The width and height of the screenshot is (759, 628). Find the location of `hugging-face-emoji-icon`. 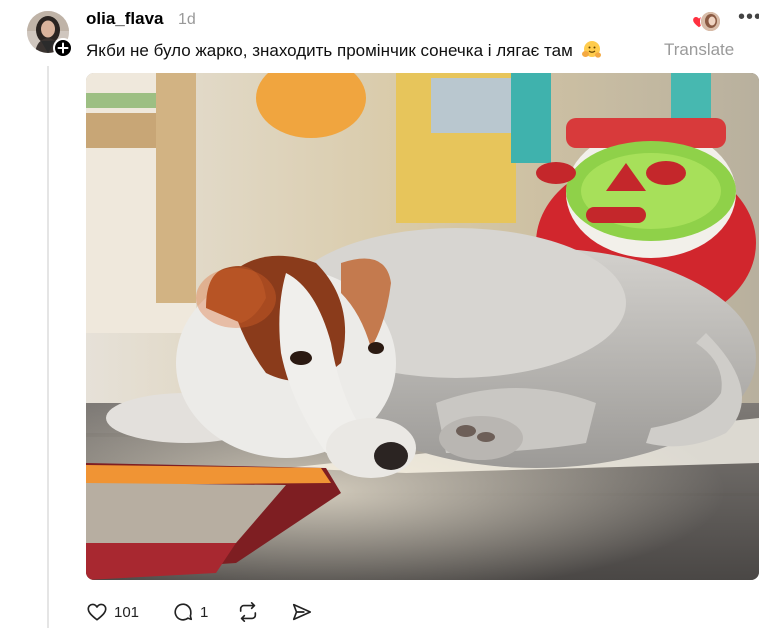

hugging-face-emoji-icon is located at coordinates (591, 49).